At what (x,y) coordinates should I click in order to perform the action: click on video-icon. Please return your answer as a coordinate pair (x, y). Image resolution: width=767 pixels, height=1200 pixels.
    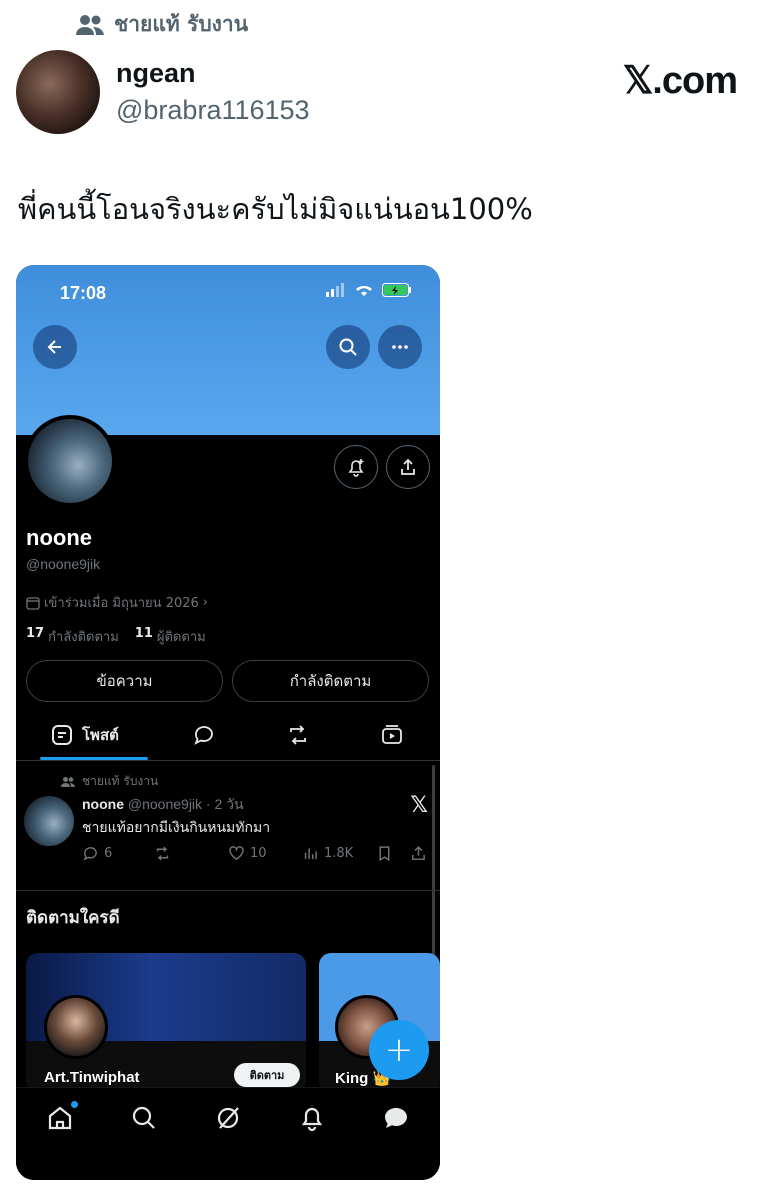
    Looking at the image, I should click on (392, 734).